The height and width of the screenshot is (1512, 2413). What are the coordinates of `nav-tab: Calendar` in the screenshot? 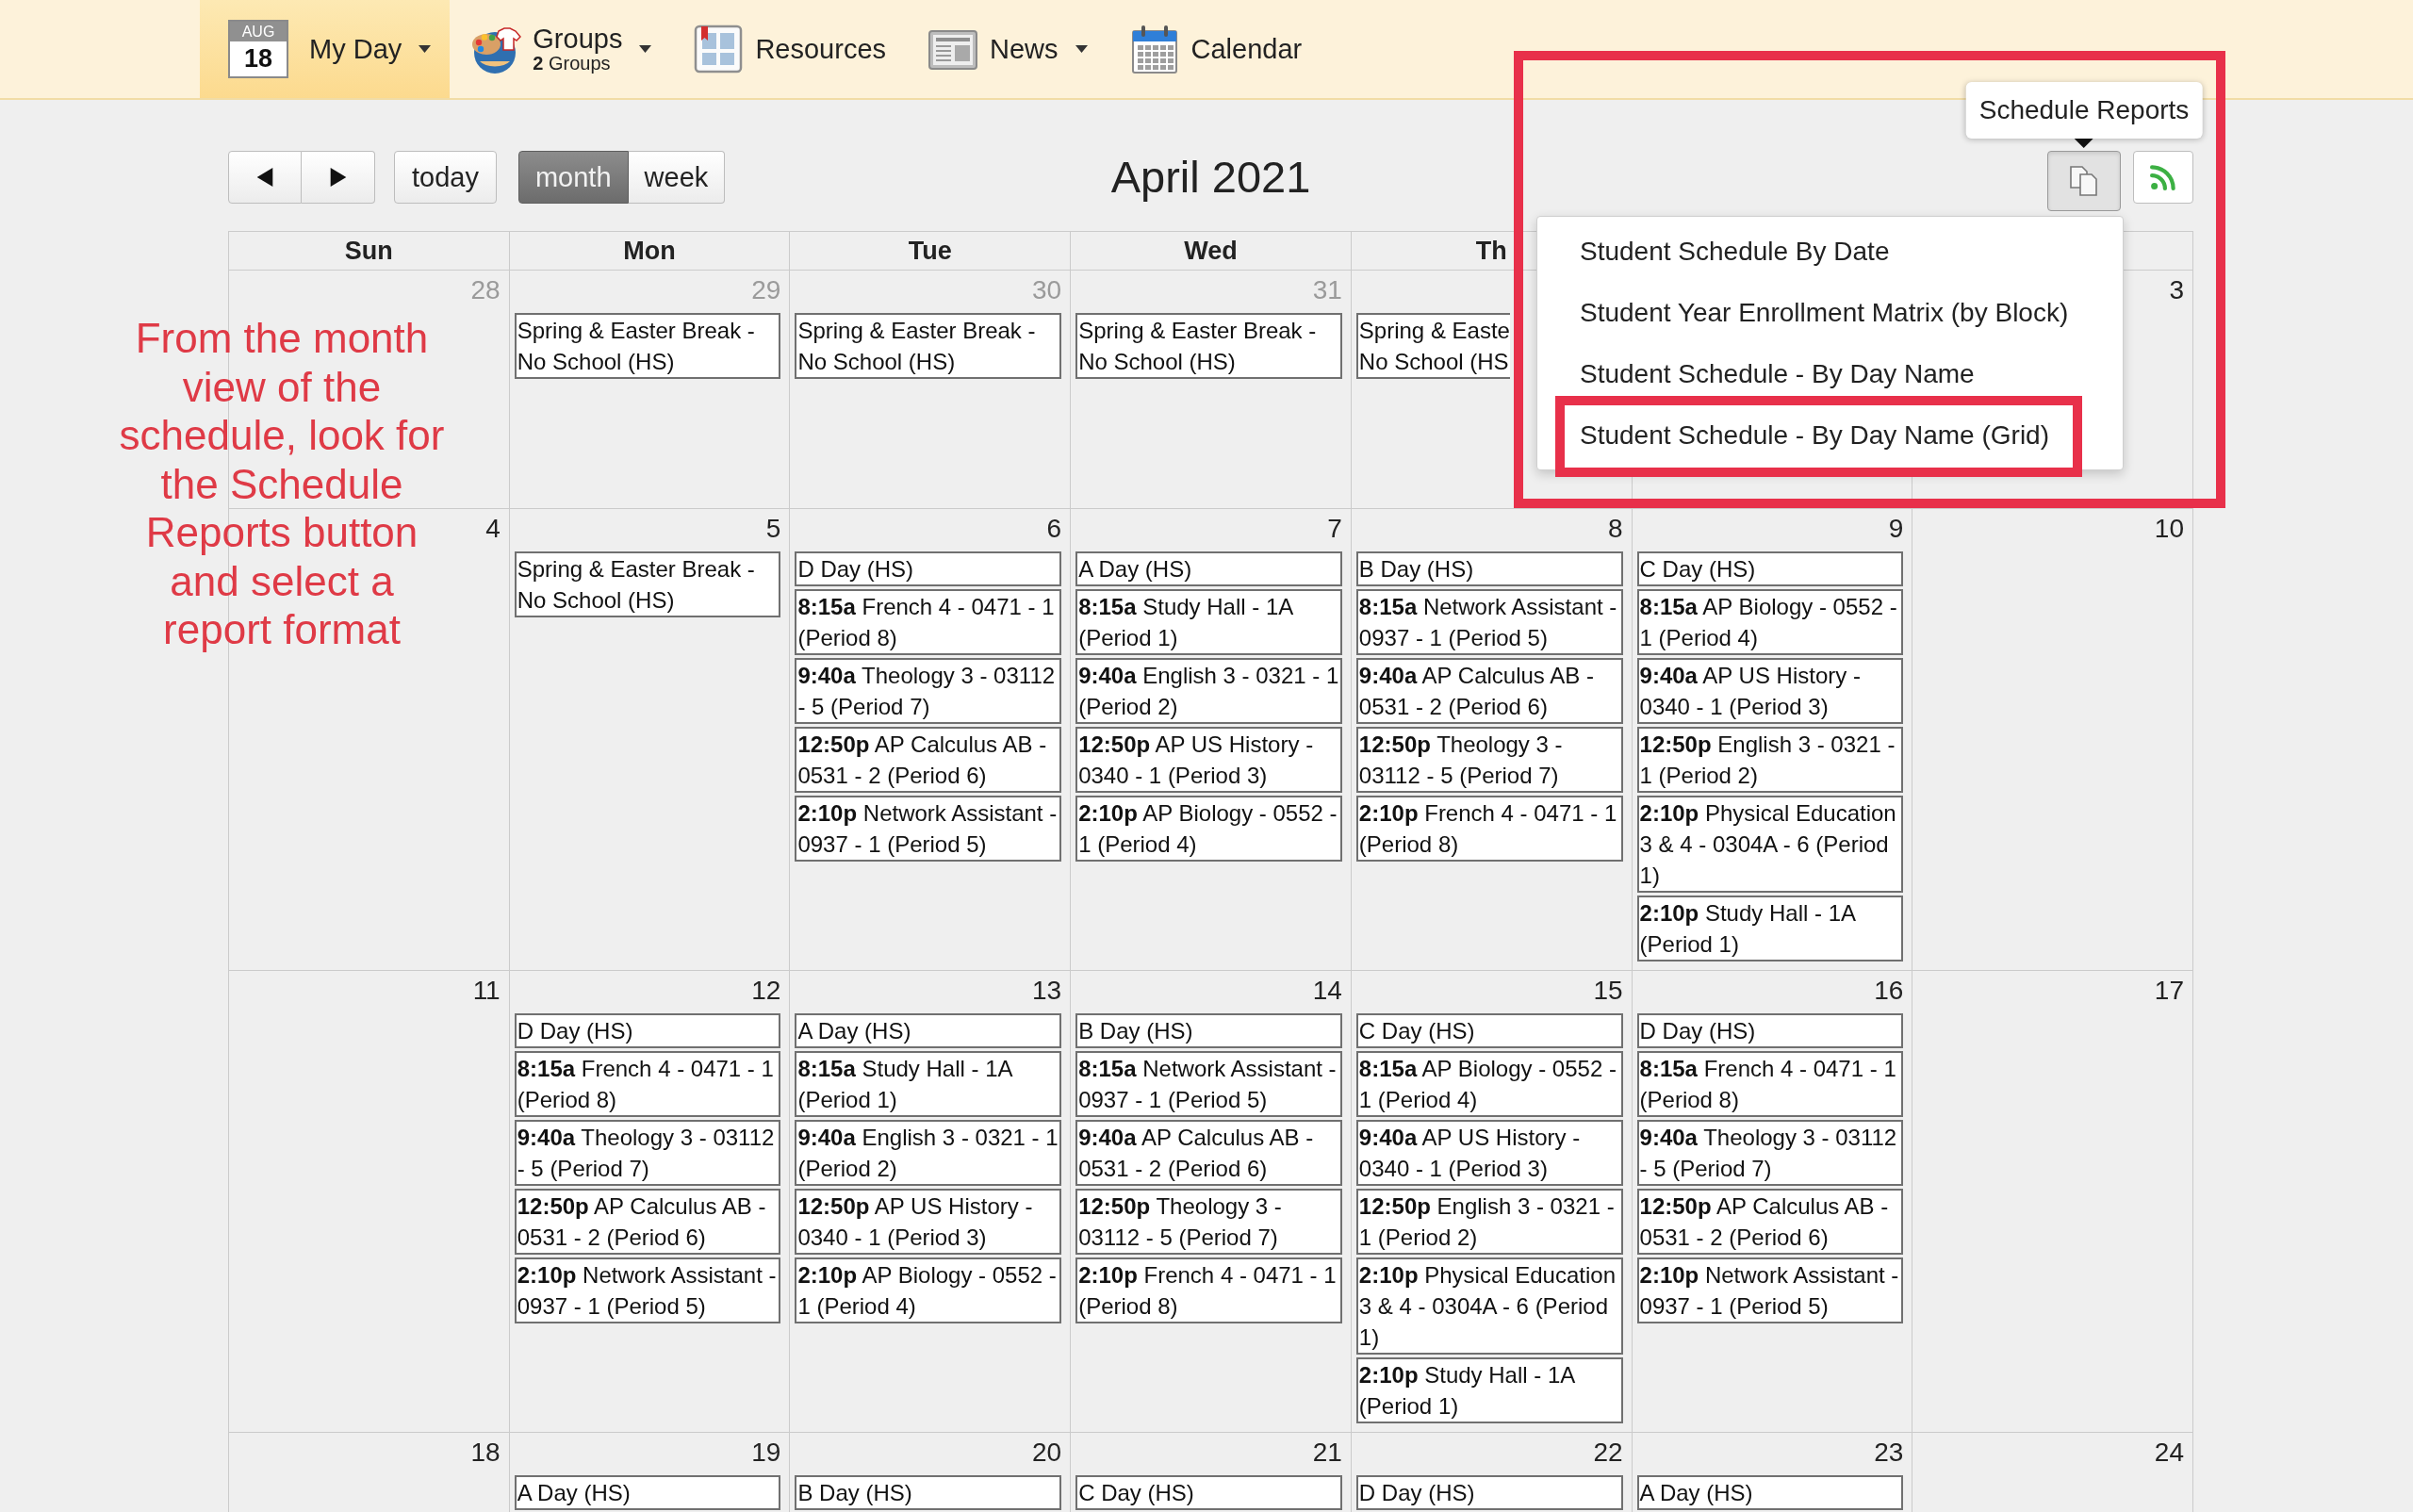 It's located at (1215, 49).